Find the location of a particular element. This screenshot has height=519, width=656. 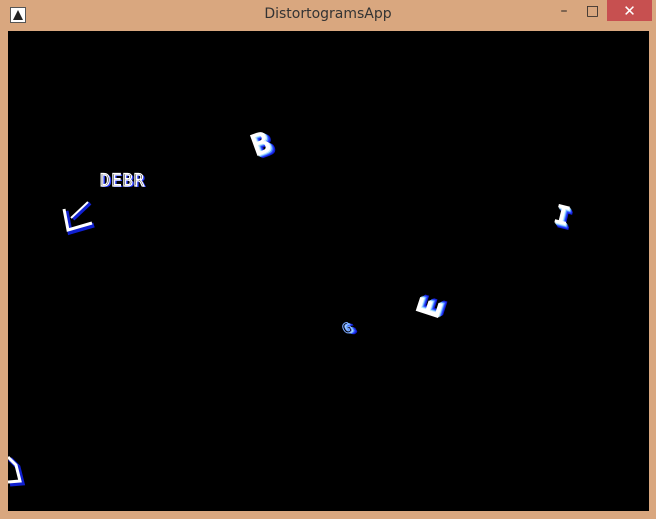

title-bar: DistortogramsApp – □ ✕ is located at coordinates (328, 15).